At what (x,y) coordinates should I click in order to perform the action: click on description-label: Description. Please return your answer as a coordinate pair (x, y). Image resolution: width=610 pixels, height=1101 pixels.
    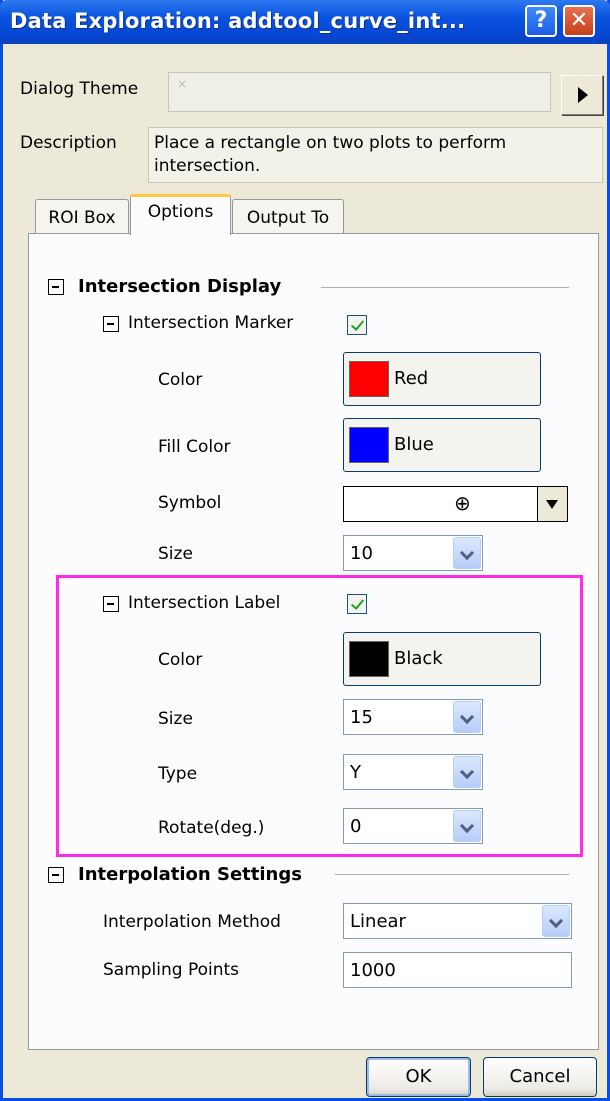
    Looking at the image, I should click on (68, 143).